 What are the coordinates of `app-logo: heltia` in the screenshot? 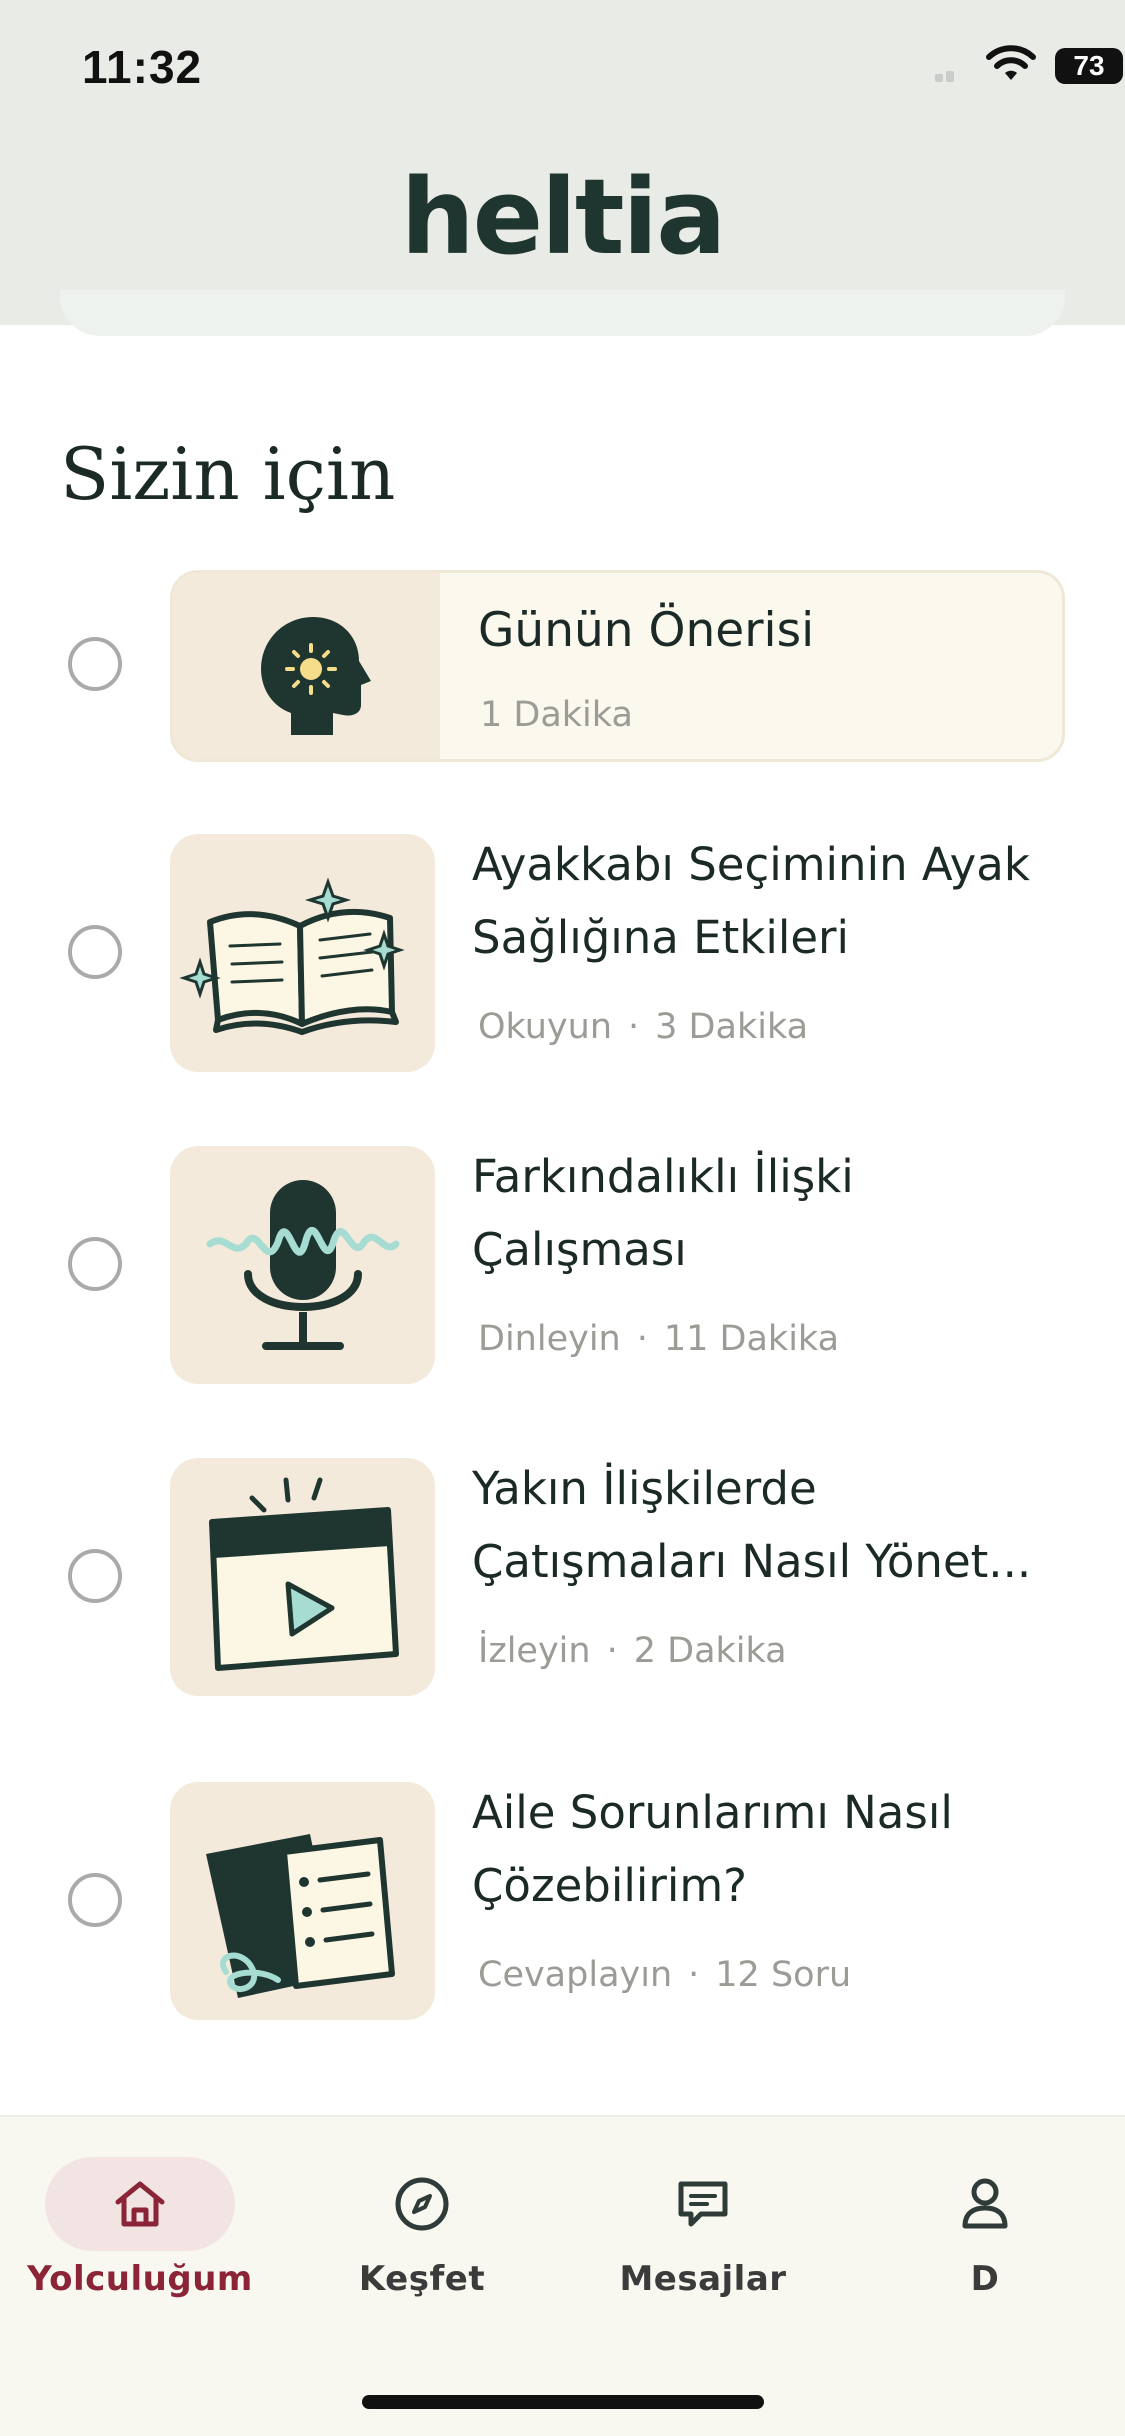 It's located at (563, 217).